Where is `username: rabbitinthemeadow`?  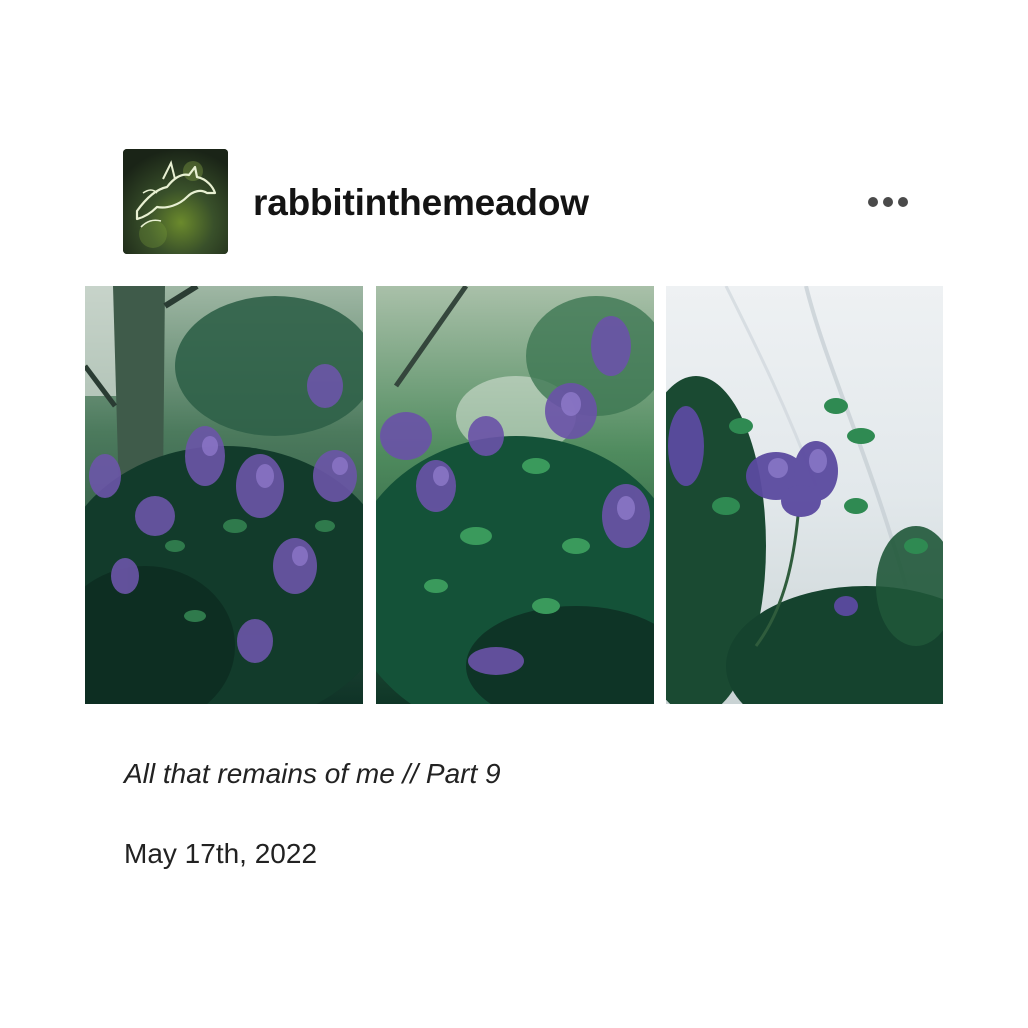
username: rabbitinthemeadow is located at coordinates (421, 203).